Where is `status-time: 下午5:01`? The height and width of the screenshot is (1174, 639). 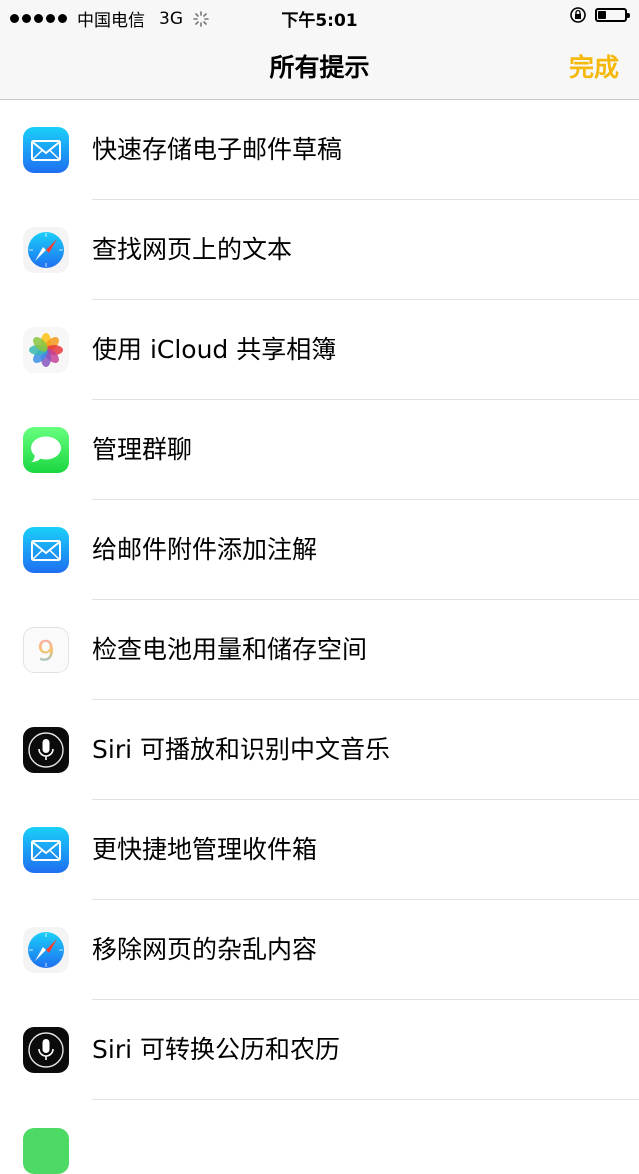 status-time: 下午5:01 is located at coordinates (319, 21).